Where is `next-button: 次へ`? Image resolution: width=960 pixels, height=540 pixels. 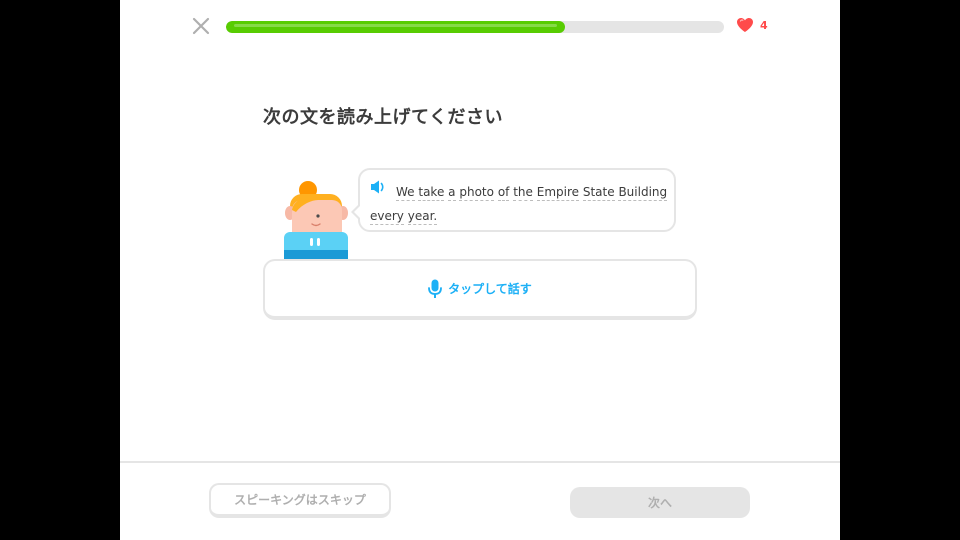
next-button: 次へ is located at coordinates (660, 502).